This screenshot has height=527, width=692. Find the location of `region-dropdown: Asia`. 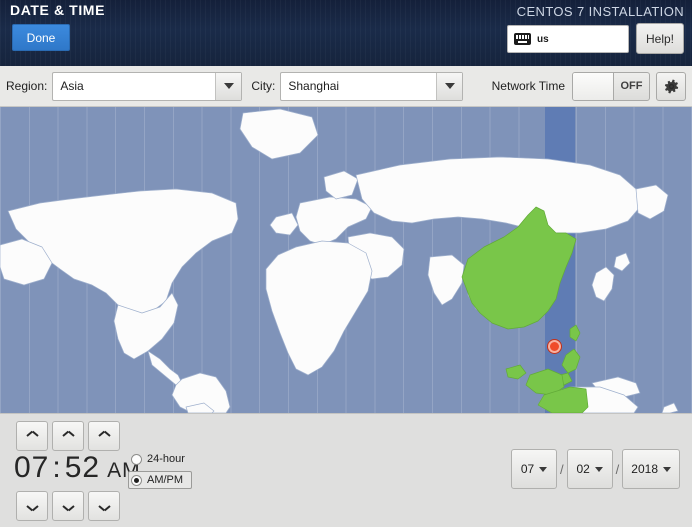

region-dropdown: Asia is located at coordinates (147, 86).